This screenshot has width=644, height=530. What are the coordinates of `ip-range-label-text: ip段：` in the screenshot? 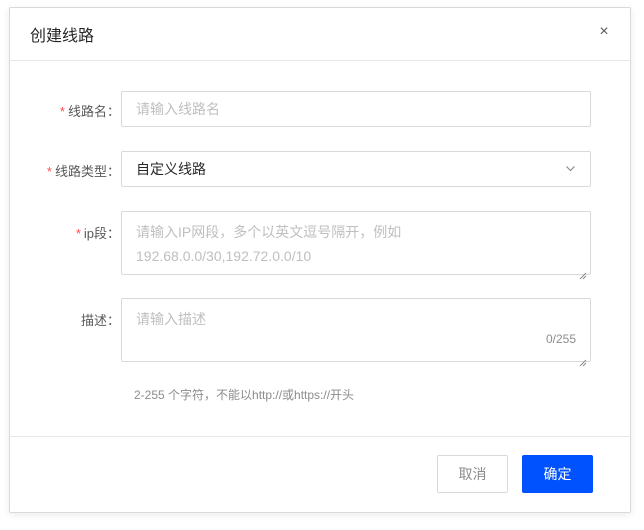 It's located at (101, 233).